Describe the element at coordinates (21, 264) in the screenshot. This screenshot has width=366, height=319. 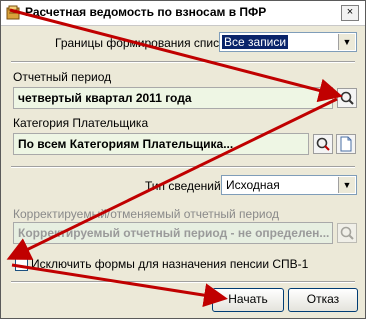
I see `exclude-forms-checkbox` at that location.